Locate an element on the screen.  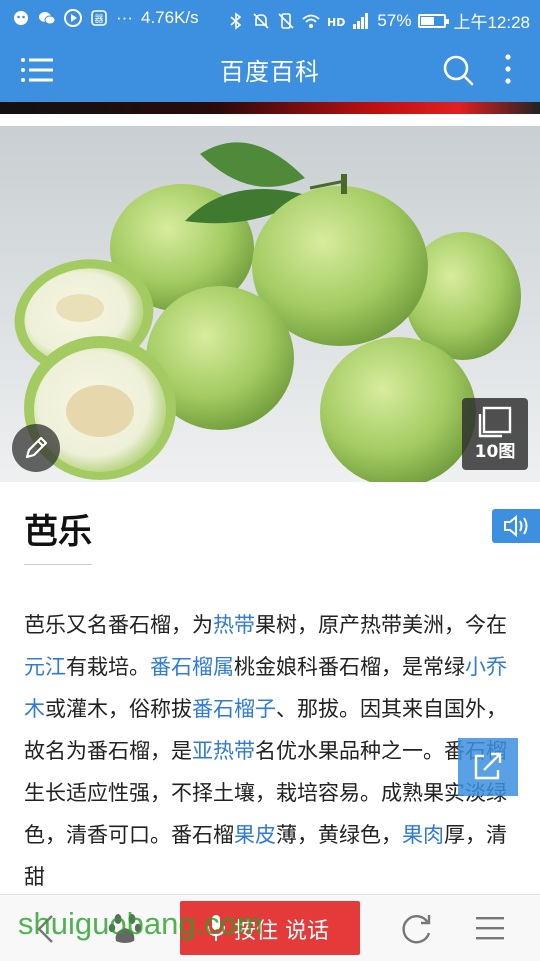
list-icon is located at coordinates (490, 928).